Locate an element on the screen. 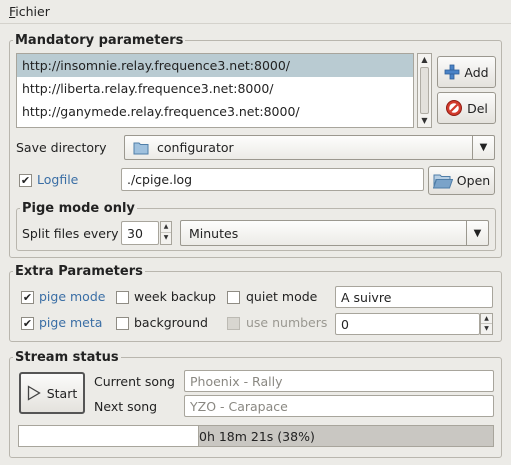 The height and width of the screenshot is (465, 511). scroll-thumb is located at coordinates (424, 90).